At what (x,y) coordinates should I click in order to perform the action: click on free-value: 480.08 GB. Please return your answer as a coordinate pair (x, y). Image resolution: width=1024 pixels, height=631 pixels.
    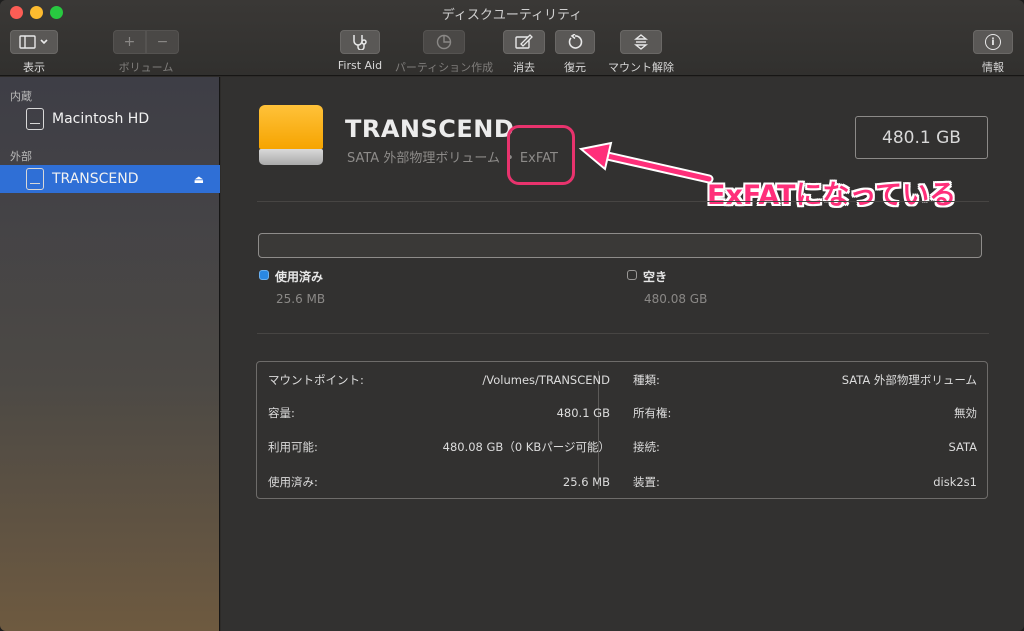
    Looking at the image, I should click on (676, 299).